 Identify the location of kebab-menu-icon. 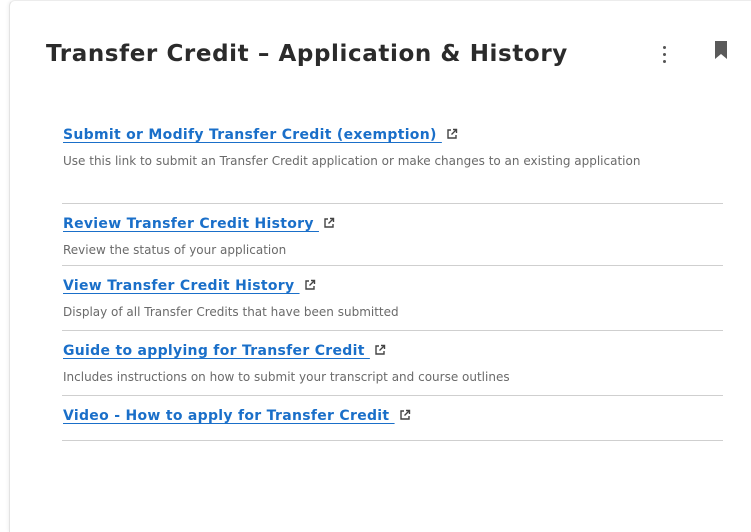
(664, 54).